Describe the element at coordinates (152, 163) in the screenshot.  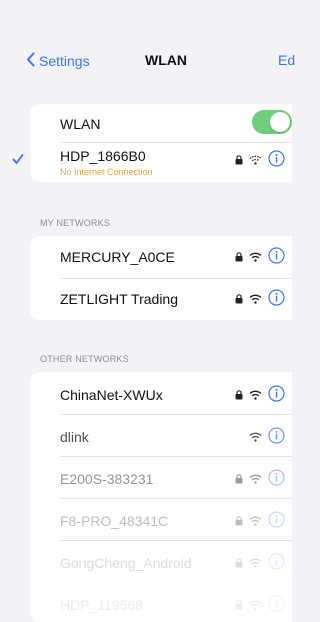
I see `connected-network-row: HDP_1866B0 No Internet Connection` at that location.